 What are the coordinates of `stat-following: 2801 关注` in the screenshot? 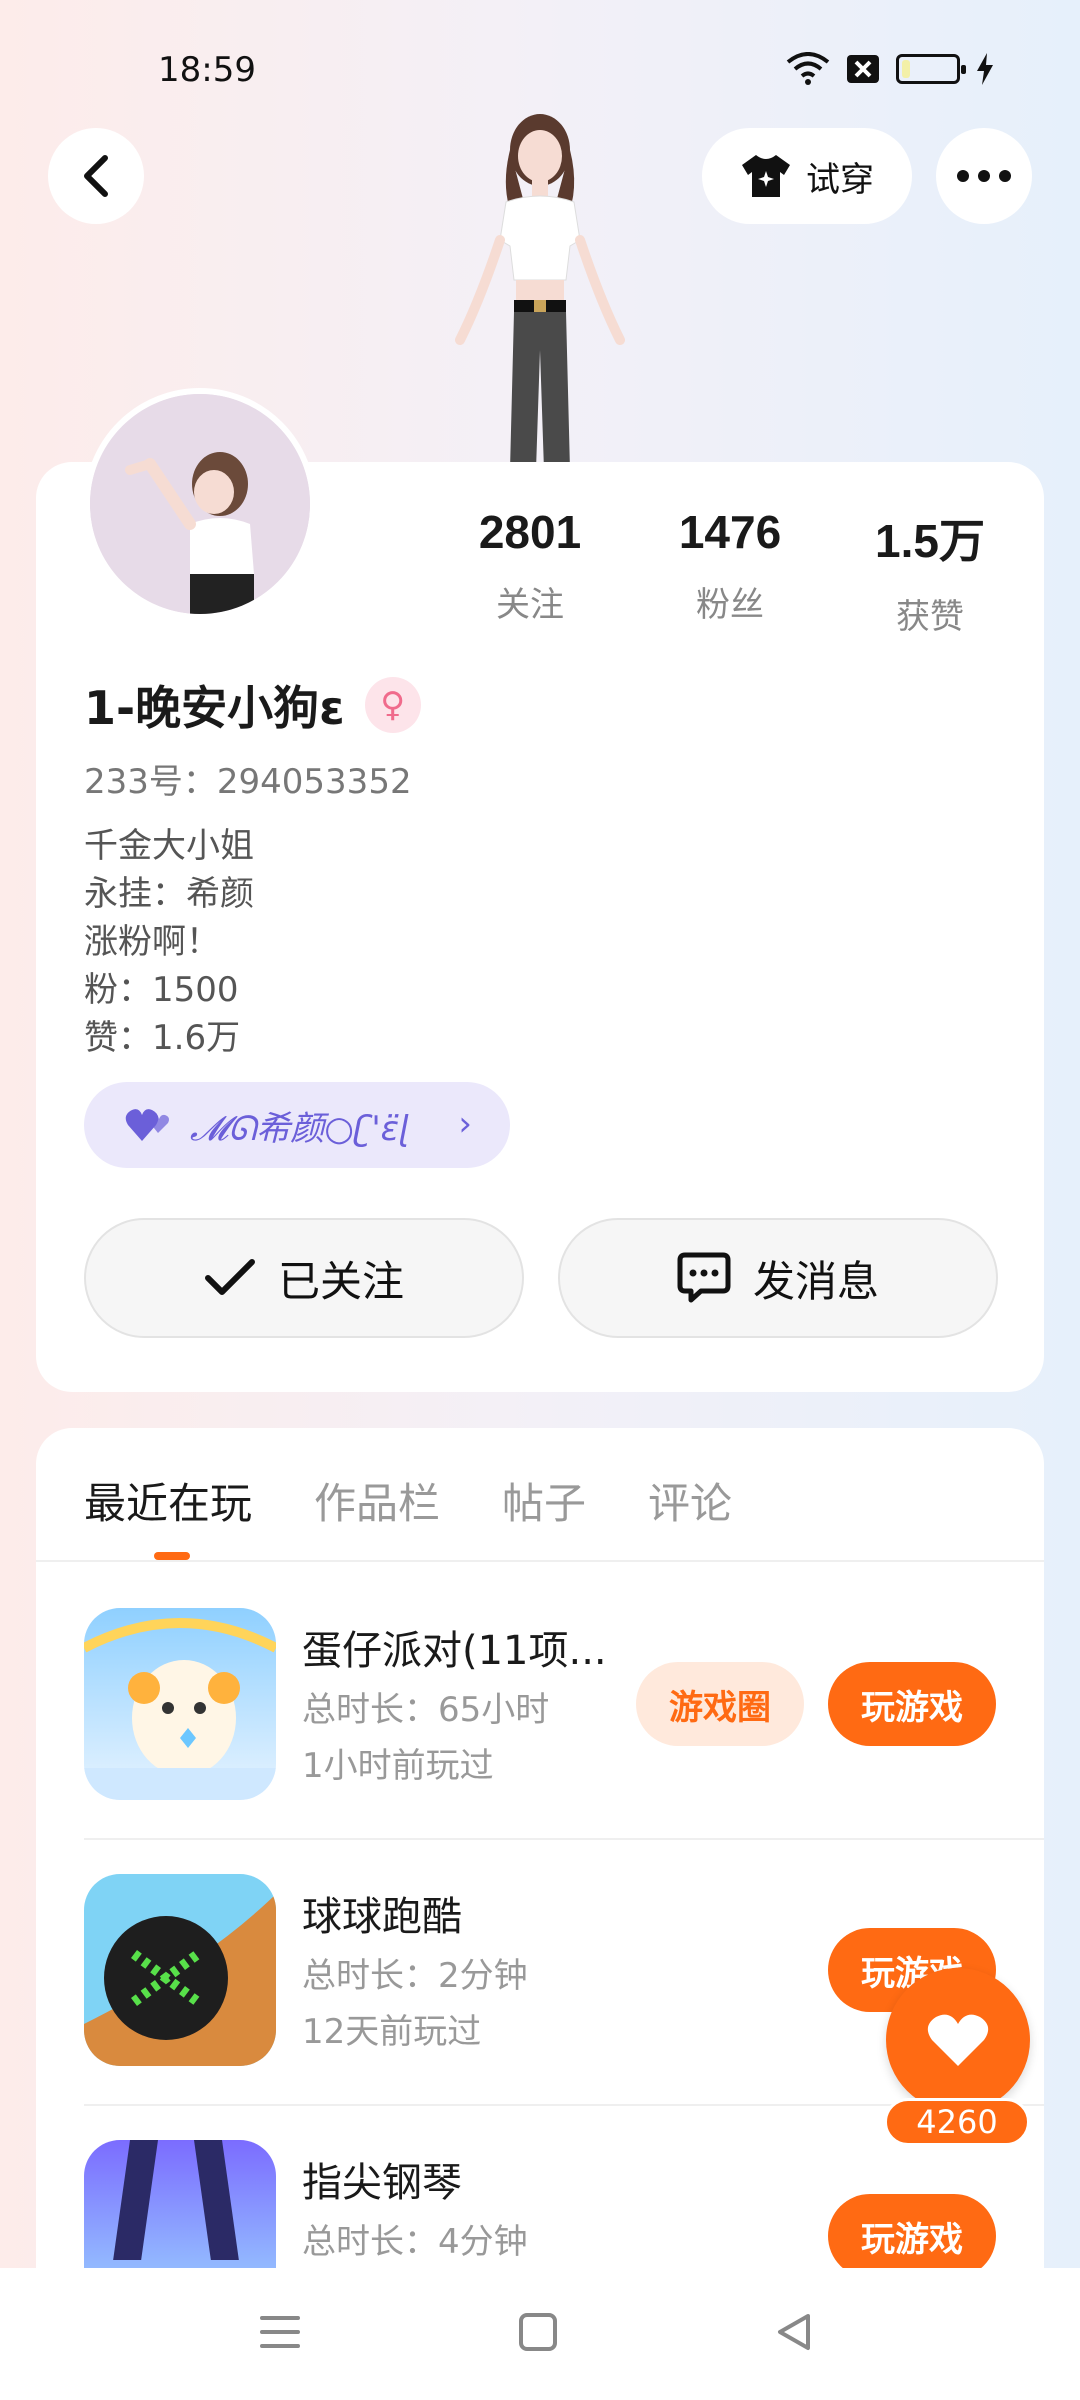 It's located at (530, 571).